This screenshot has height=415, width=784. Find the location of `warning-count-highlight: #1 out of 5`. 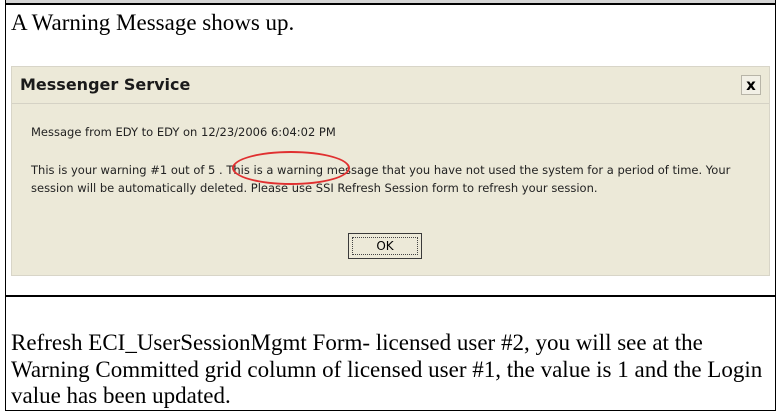

warning-count-highlight: #1 out of 5 is located at coordinates (183, 170).